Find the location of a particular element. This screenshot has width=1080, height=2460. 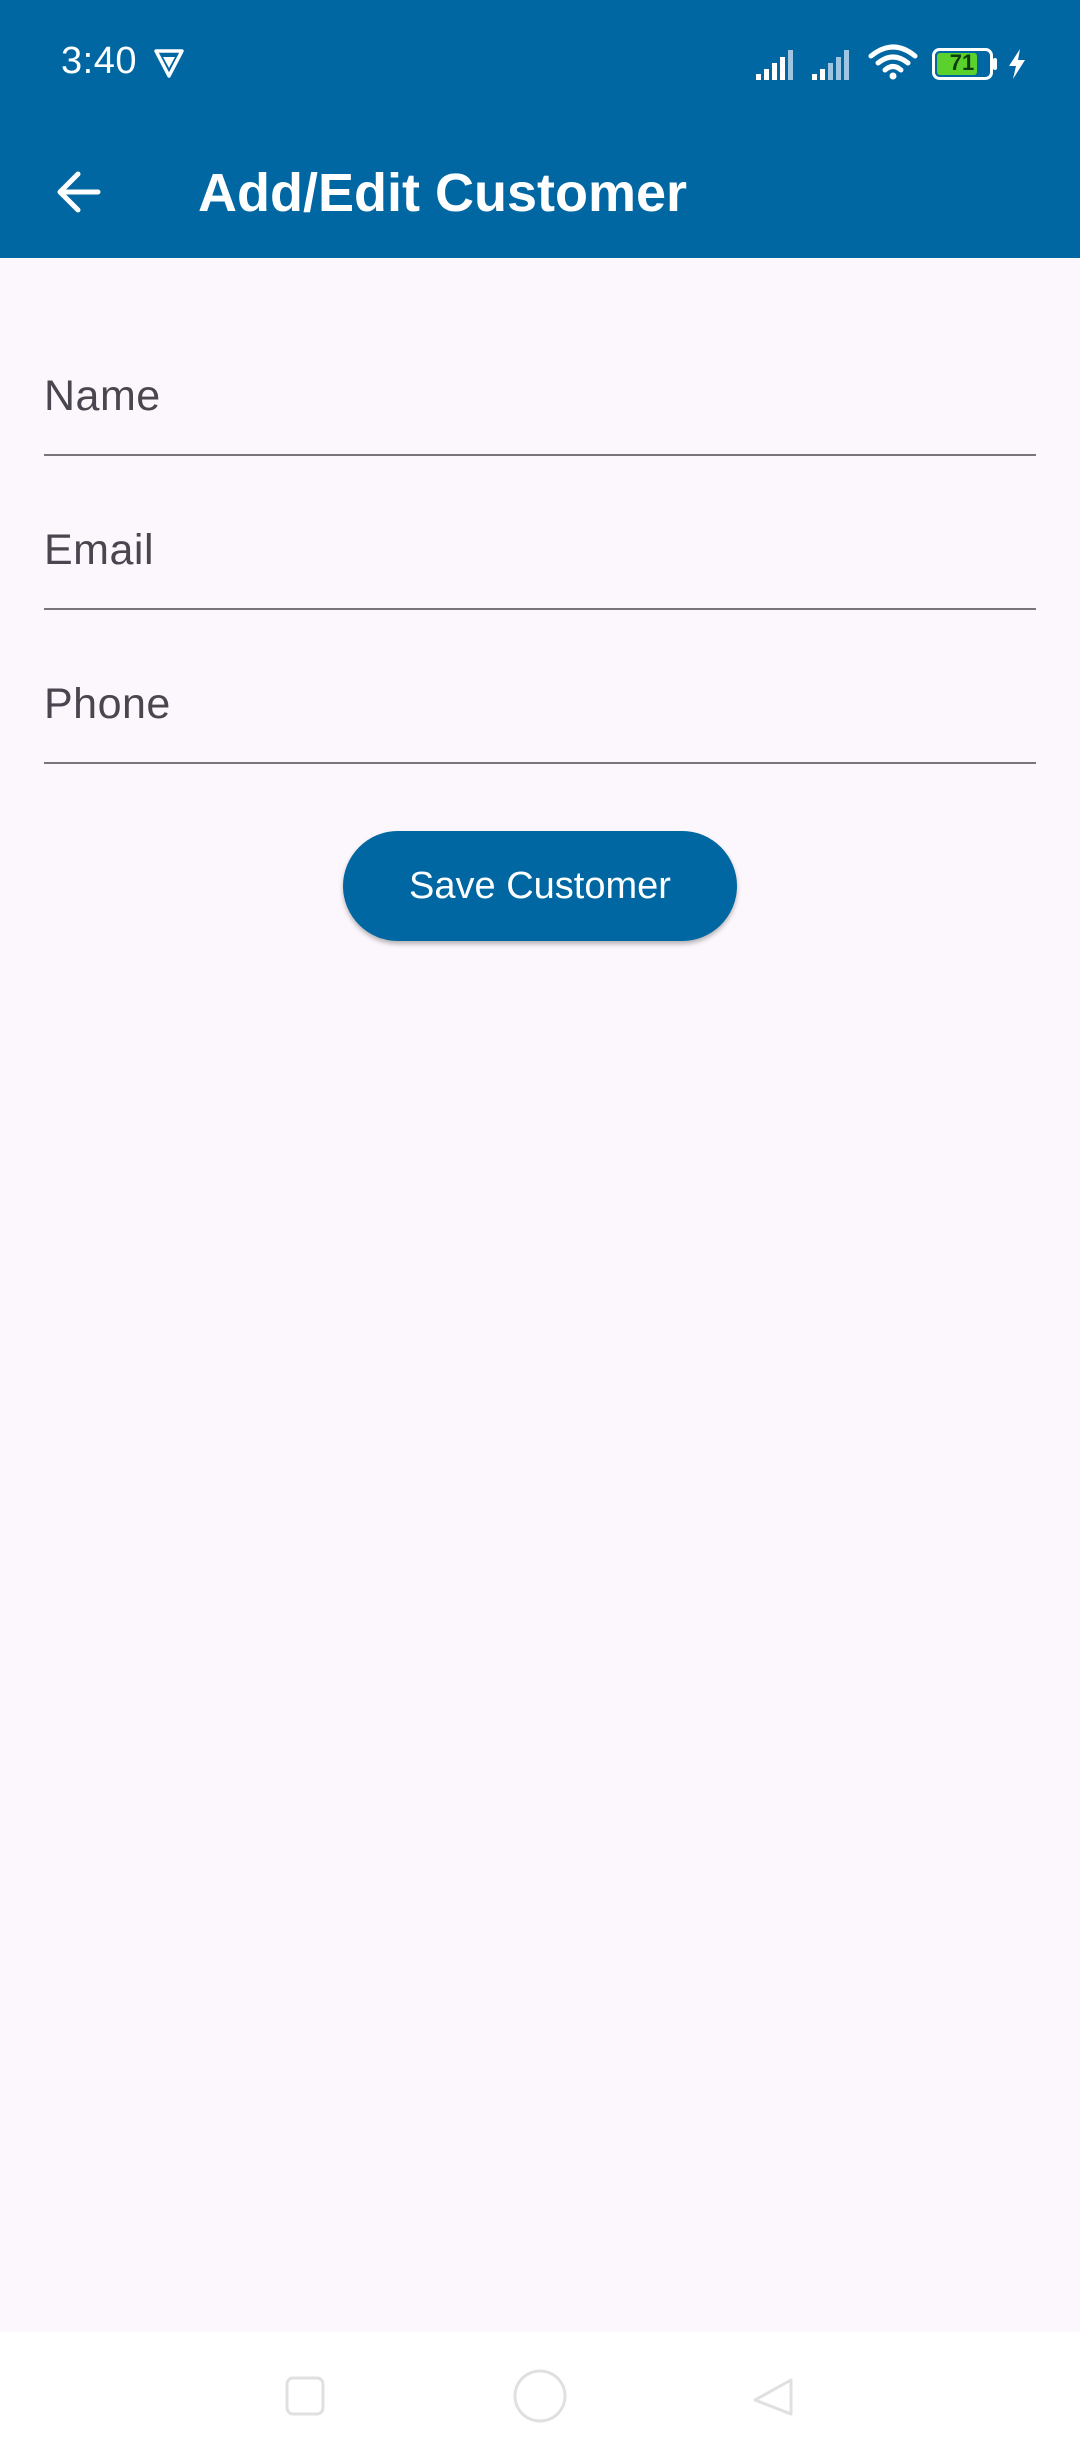

back-button is located at coordinates (78, 192).